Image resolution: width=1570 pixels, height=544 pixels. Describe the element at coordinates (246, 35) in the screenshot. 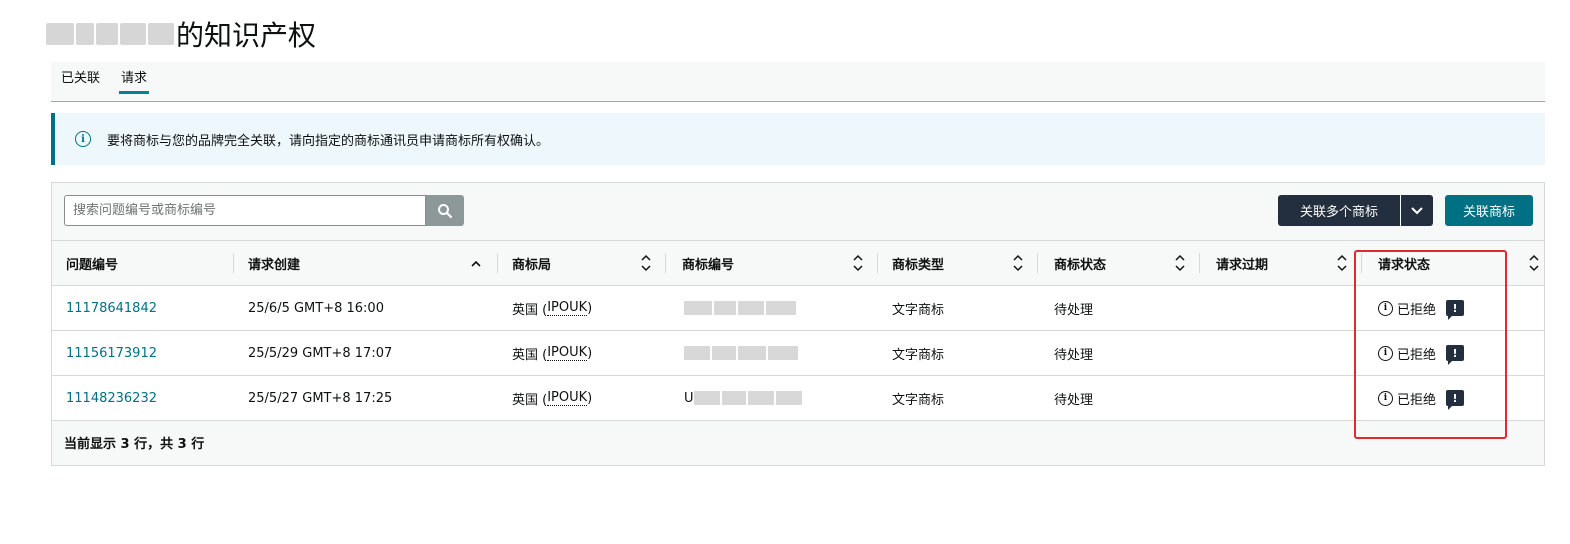

I see `page-title: 的知识产权` at that location.